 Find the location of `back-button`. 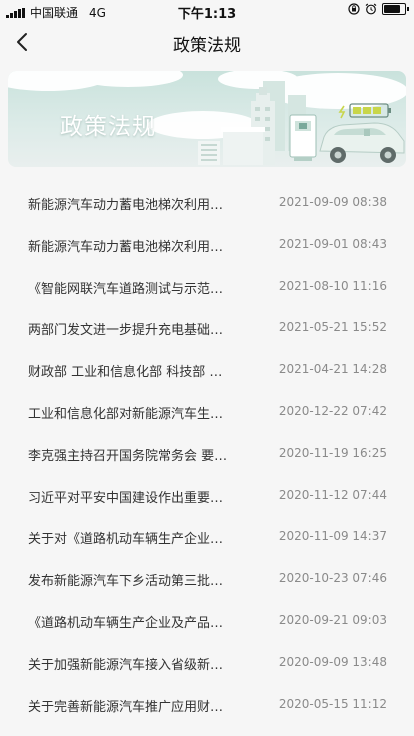

back-button is located at coordinates (24, 42).